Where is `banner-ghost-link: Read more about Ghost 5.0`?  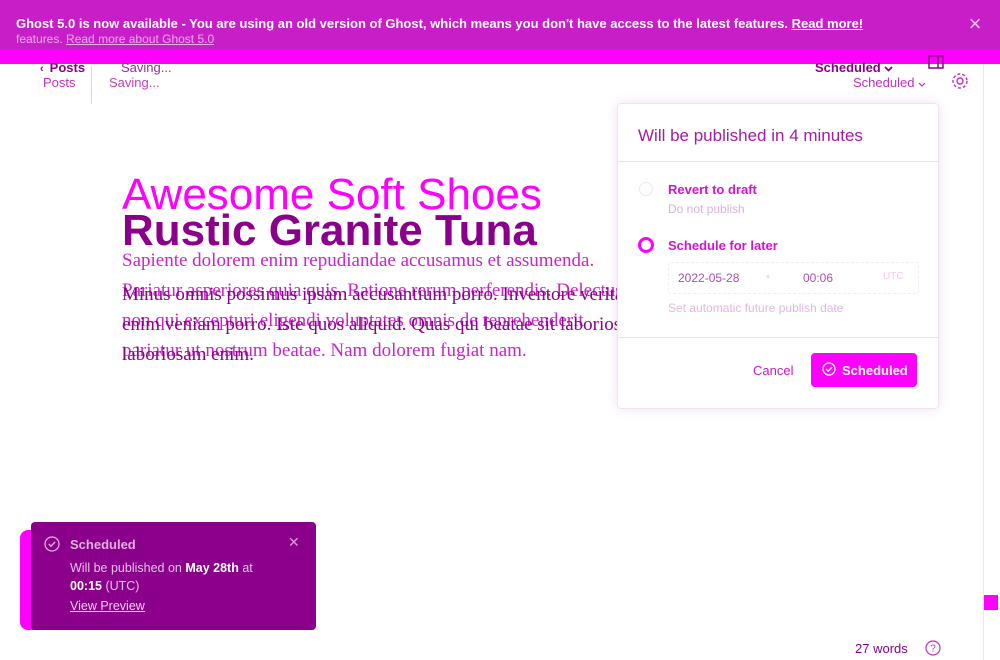
banner-ghost-link: Read more about Ghost 5.0 is located at coordinates (140, 39).